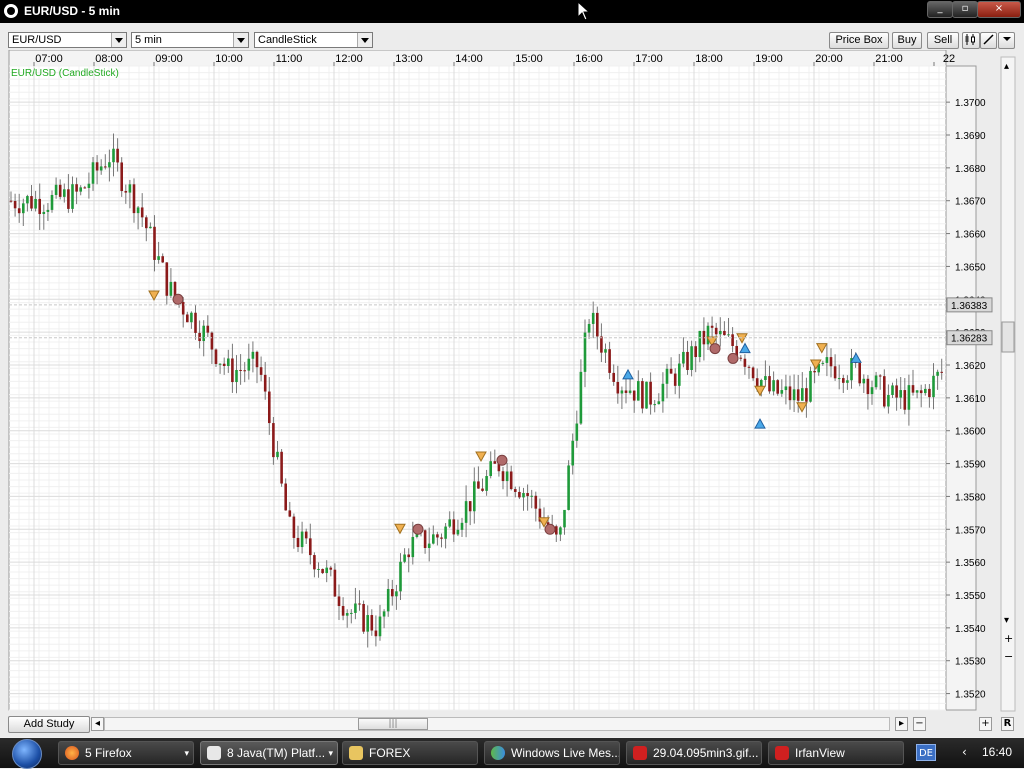 The height and width of the screenshot is (769, 1024). I want to click on time-tick-label: 18:00, so click(709, 59).